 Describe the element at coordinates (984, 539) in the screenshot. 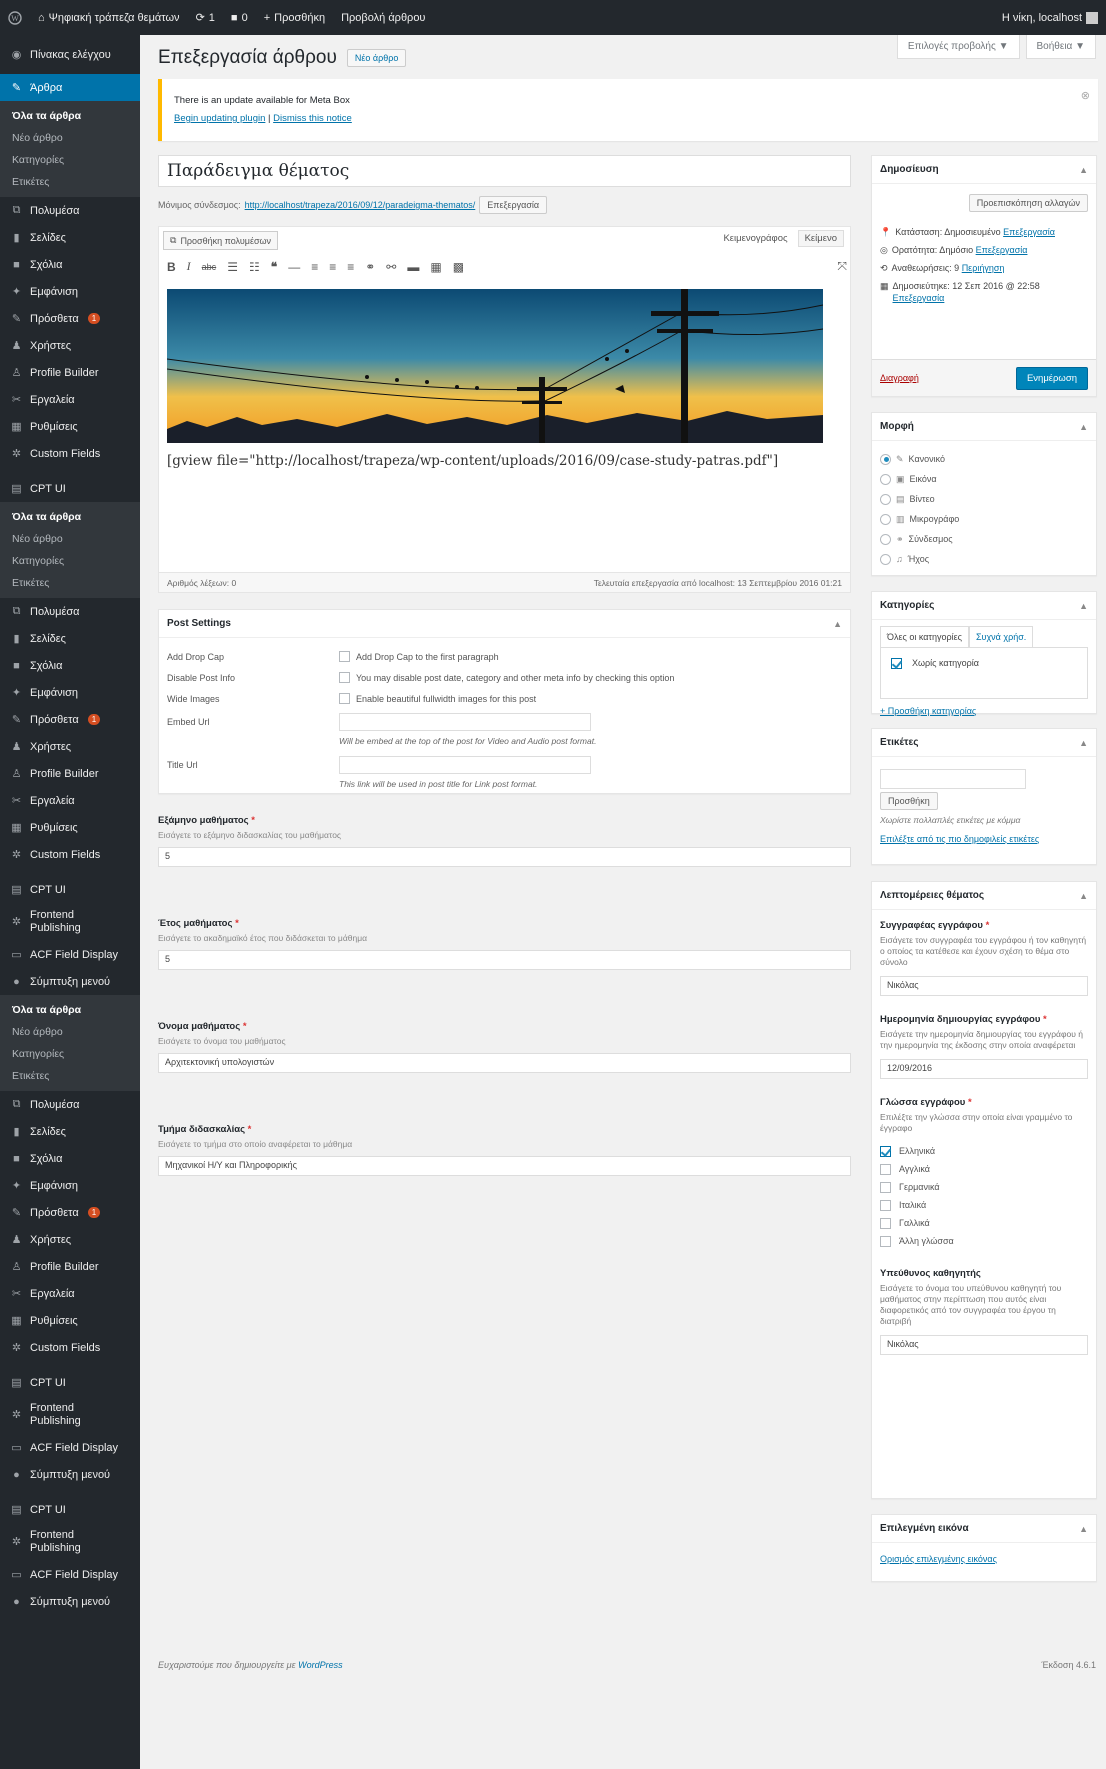

I see `format-option: ⚭ Σύνδεσμος` at that location.